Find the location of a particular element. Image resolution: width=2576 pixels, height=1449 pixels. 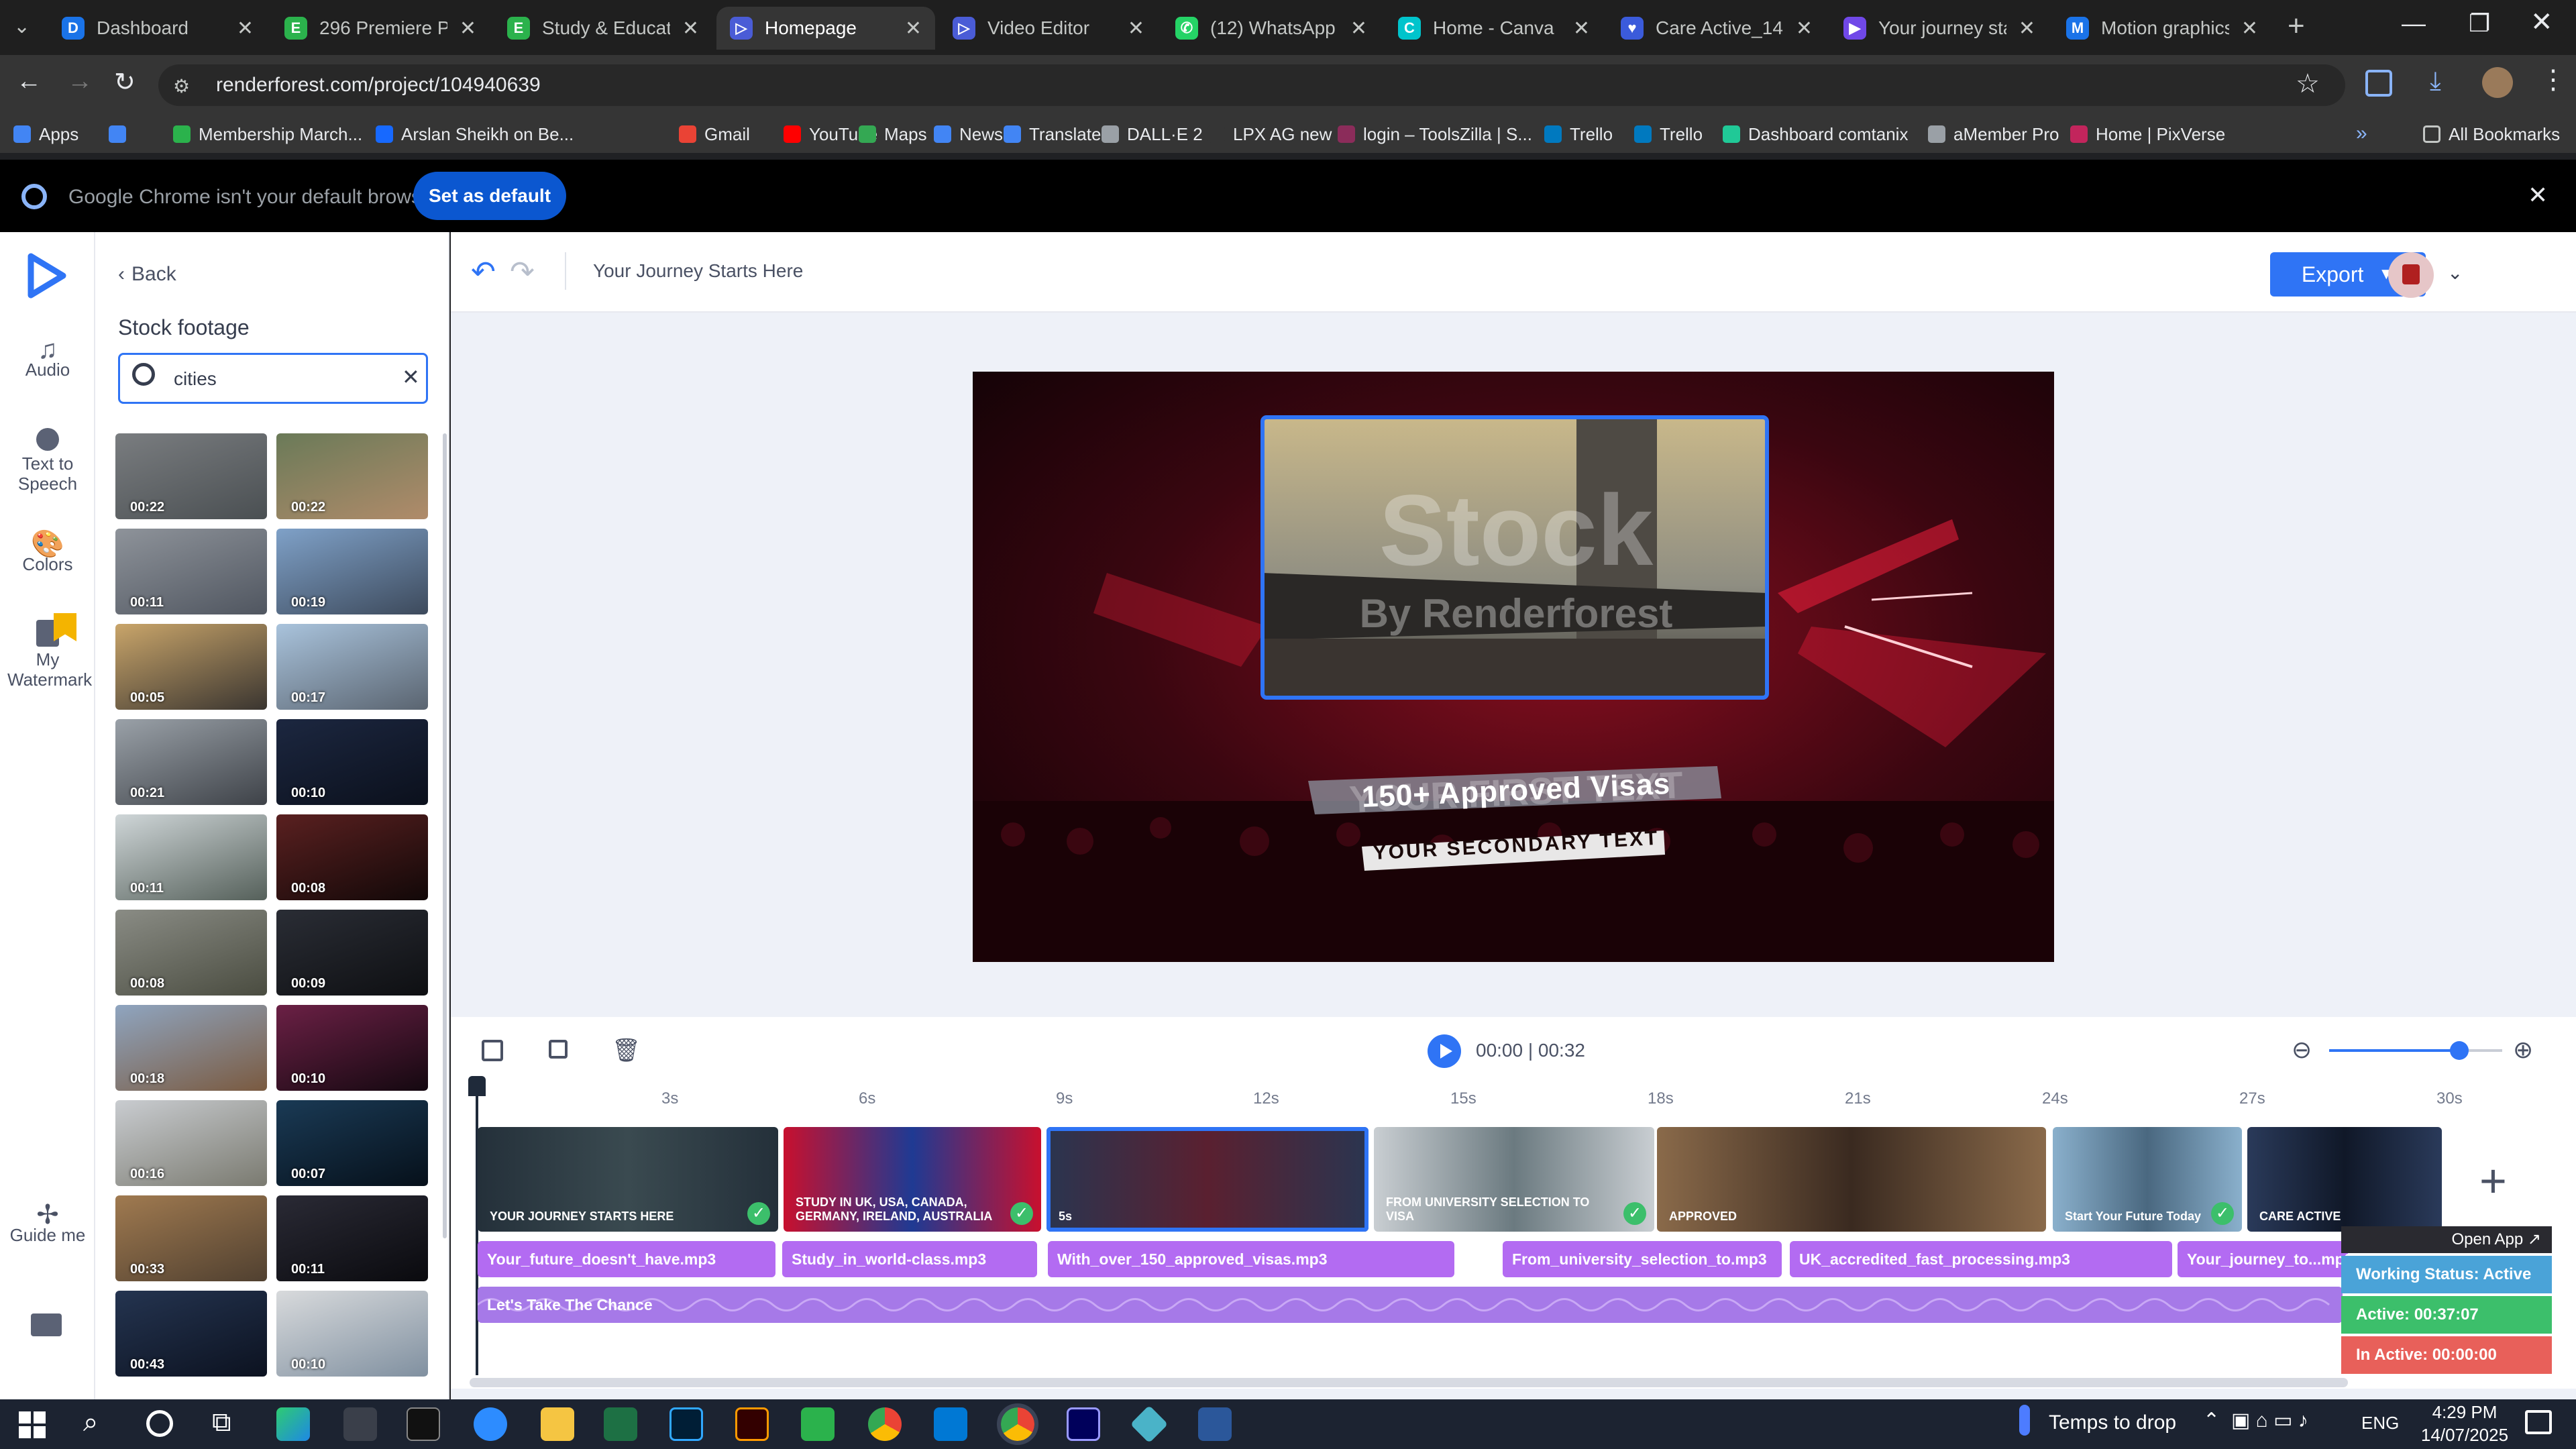

extensions-icon is located at coordinates (2378, 83).